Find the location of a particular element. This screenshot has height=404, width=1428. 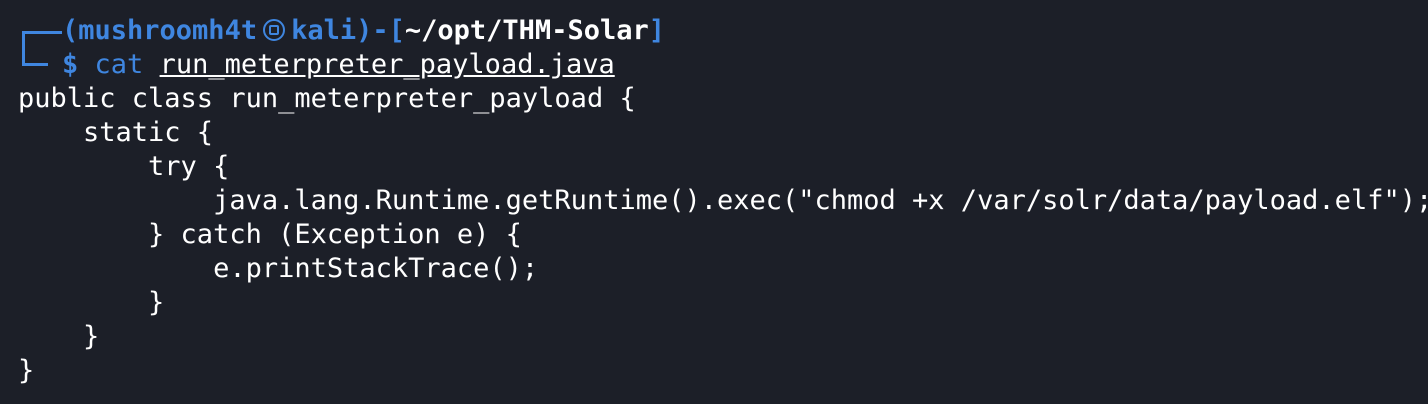

prompt-corner-bottom is located at coordinates (40, 65).